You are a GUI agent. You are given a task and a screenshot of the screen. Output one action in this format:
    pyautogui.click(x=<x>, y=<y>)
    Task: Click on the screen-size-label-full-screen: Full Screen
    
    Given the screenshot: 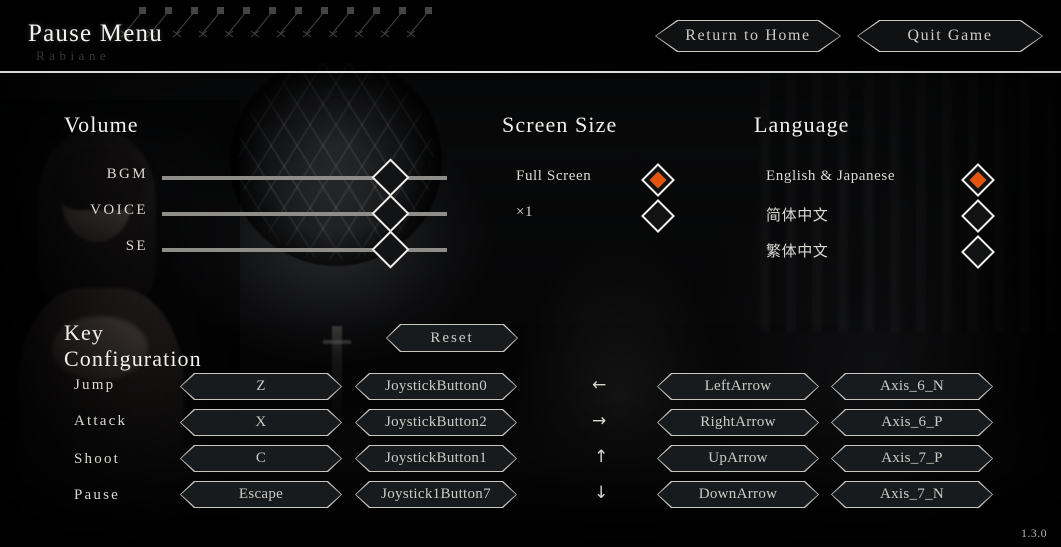 What is the action you would take?
    pyautogui.click(x=554, y=176)
    